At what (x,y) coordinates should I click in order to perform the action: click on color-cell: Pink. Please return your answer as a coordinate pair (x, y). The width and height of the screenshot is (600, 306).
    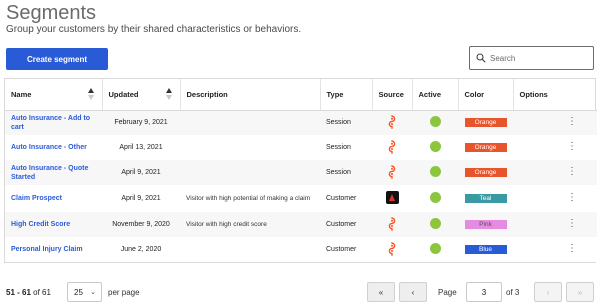
    Looking at the image, I should click on (485, 224).